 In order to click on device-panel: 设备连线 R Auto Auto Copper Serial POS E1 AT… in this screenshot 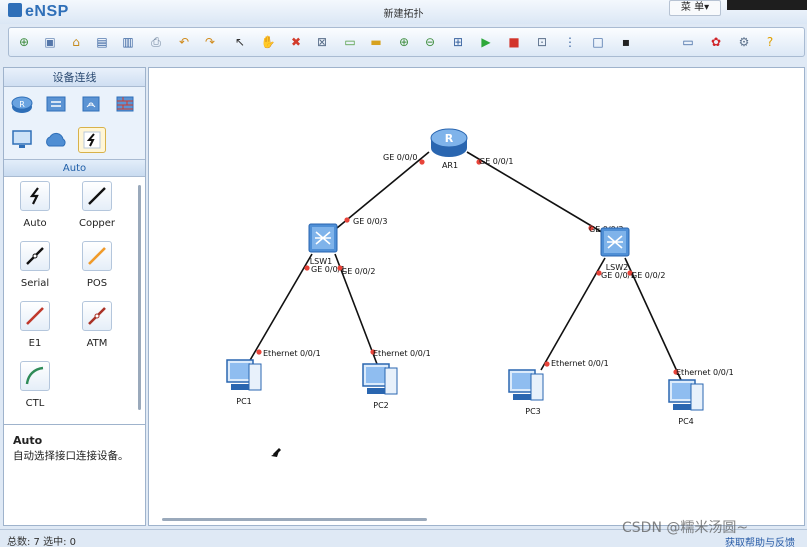, I will do `click(74, 296)`.